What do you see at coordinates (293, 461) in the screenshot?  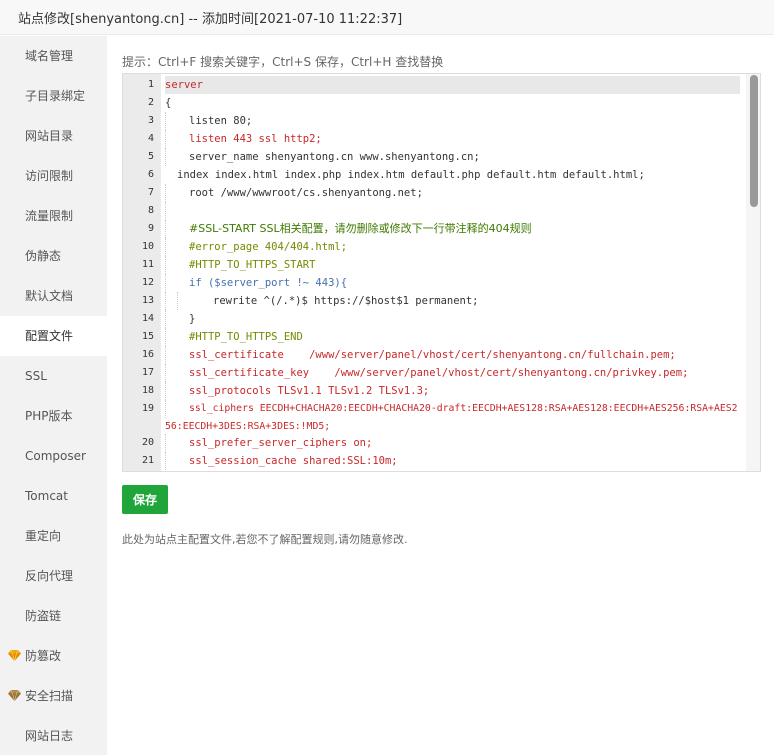 I see `line-text: ssl_session_cache shared:SSL:10m;` at bounding box center [293, 461].